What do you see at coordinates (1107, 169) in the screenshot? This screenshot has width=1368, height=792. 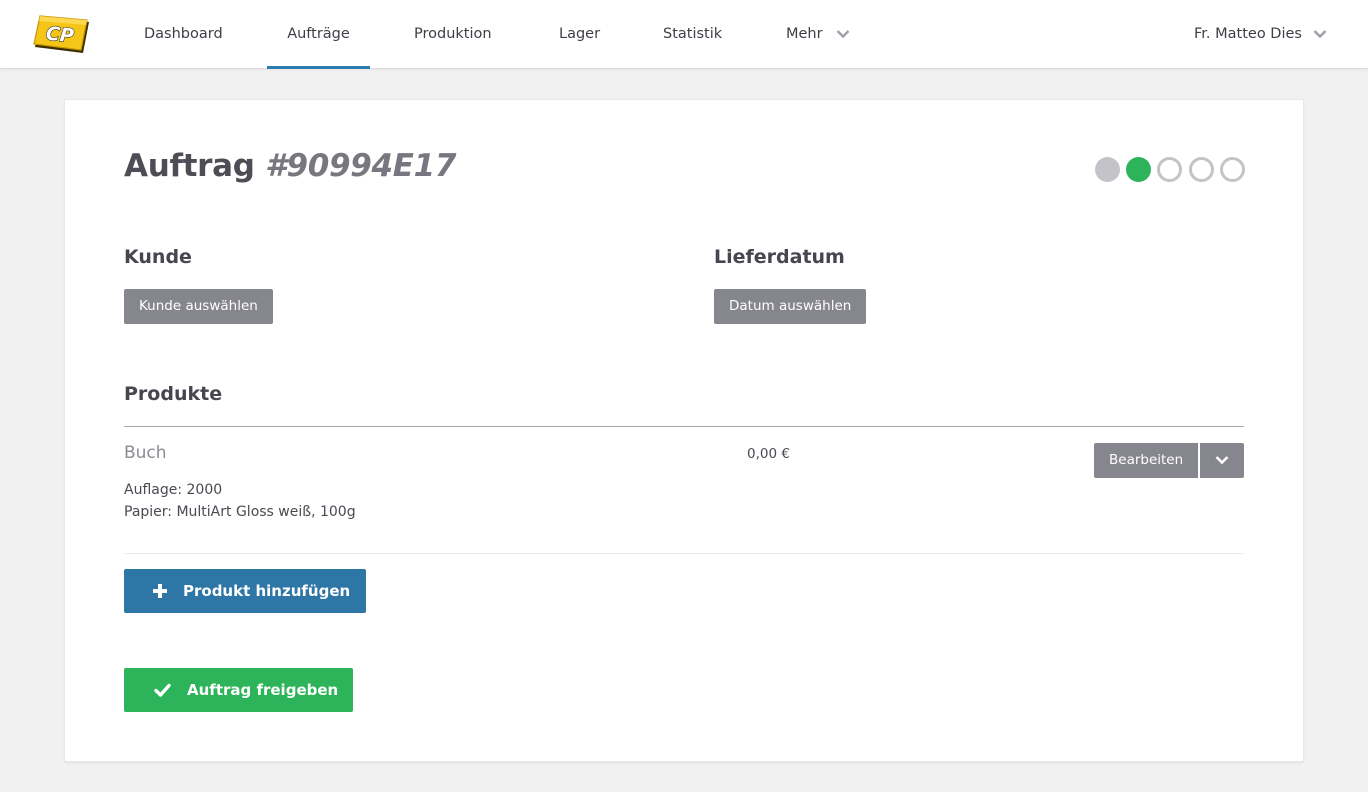 I see `step-1-dot` at bounding box center [1107, 169].